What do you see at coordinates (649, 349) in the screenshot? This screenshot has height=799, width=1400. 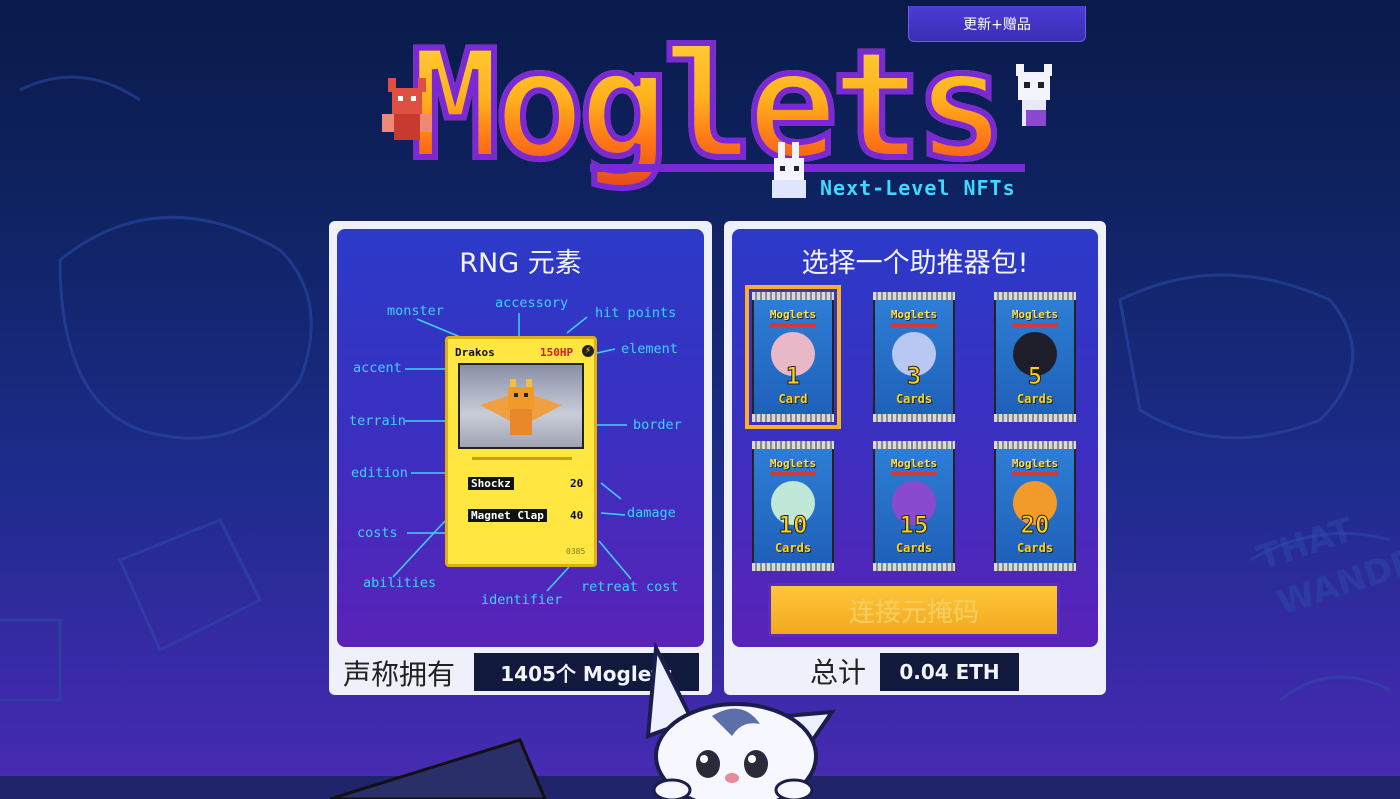 I see `label-element: element` at bounding box center [649, 349].